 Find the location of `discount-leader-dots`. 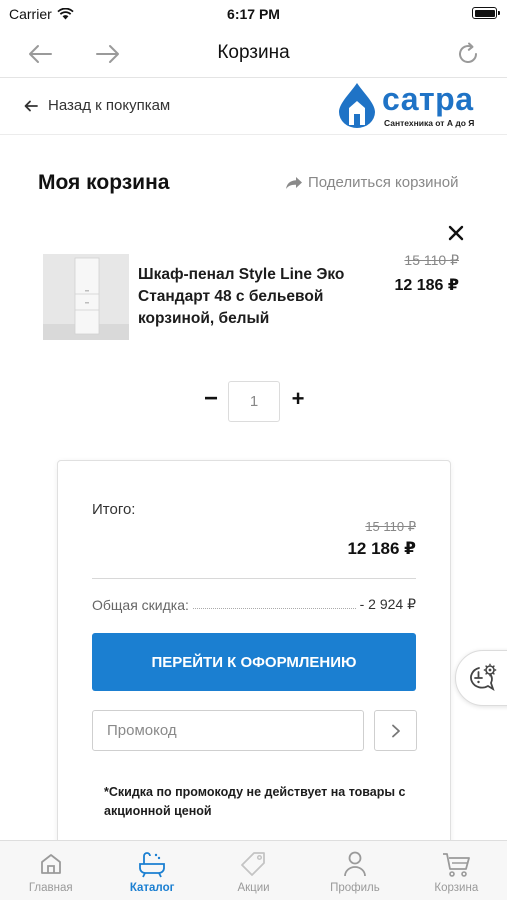

discount-leader-dots is located at coordinates (274, 608).